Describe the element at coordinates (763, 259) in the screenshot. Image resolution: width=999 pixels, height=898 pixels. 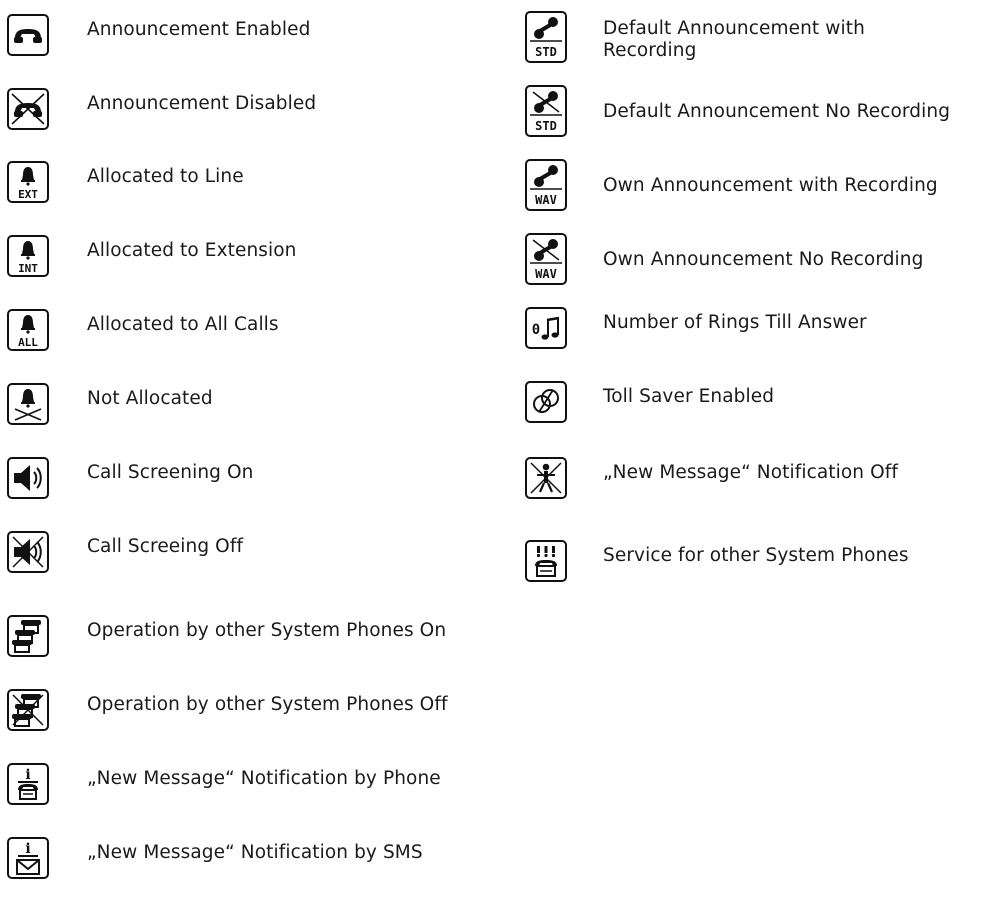
I see `legend-label: Own Announcement No Recording` at that location.